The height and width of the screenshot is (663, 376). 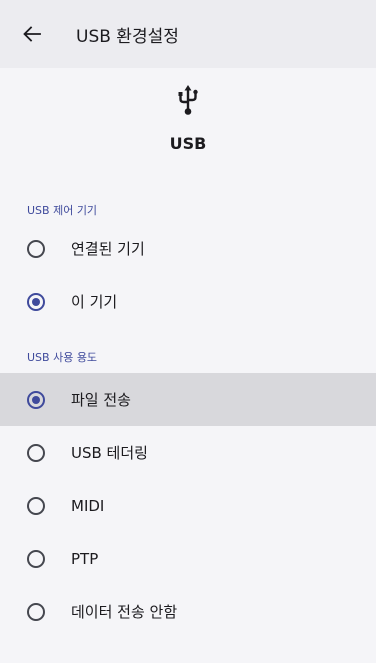 What do you see at coordinates (108, 249) in the screenshot?
I see `option-label: 연결된 기기` at bounding box center [108, 249].